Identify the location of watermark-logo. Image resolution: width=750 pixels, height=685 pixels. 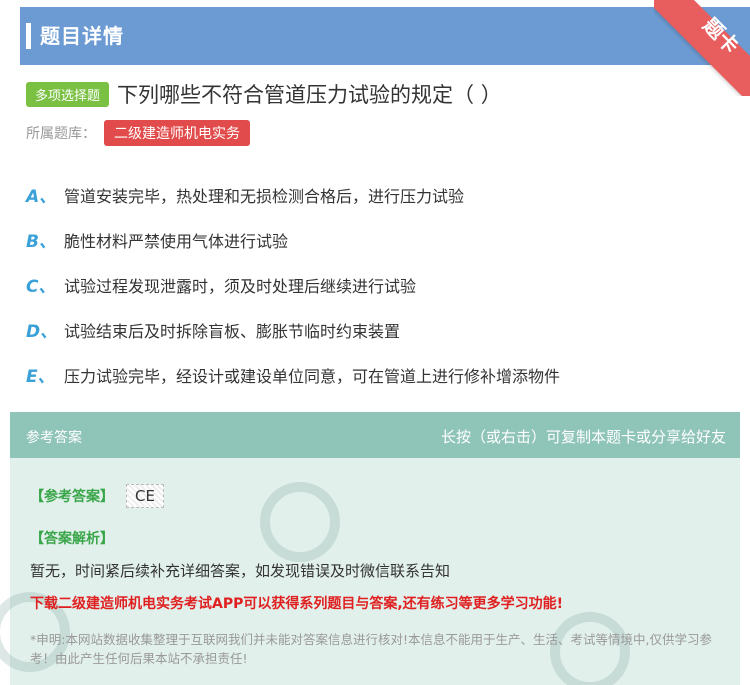
(300, 522).